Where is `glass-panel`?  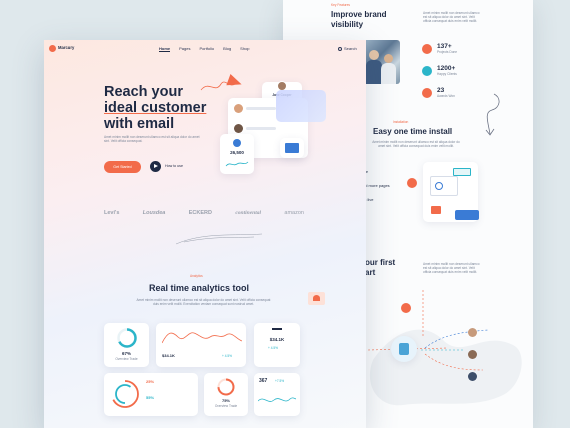 glass-panel is located at coordinates (301, 106).